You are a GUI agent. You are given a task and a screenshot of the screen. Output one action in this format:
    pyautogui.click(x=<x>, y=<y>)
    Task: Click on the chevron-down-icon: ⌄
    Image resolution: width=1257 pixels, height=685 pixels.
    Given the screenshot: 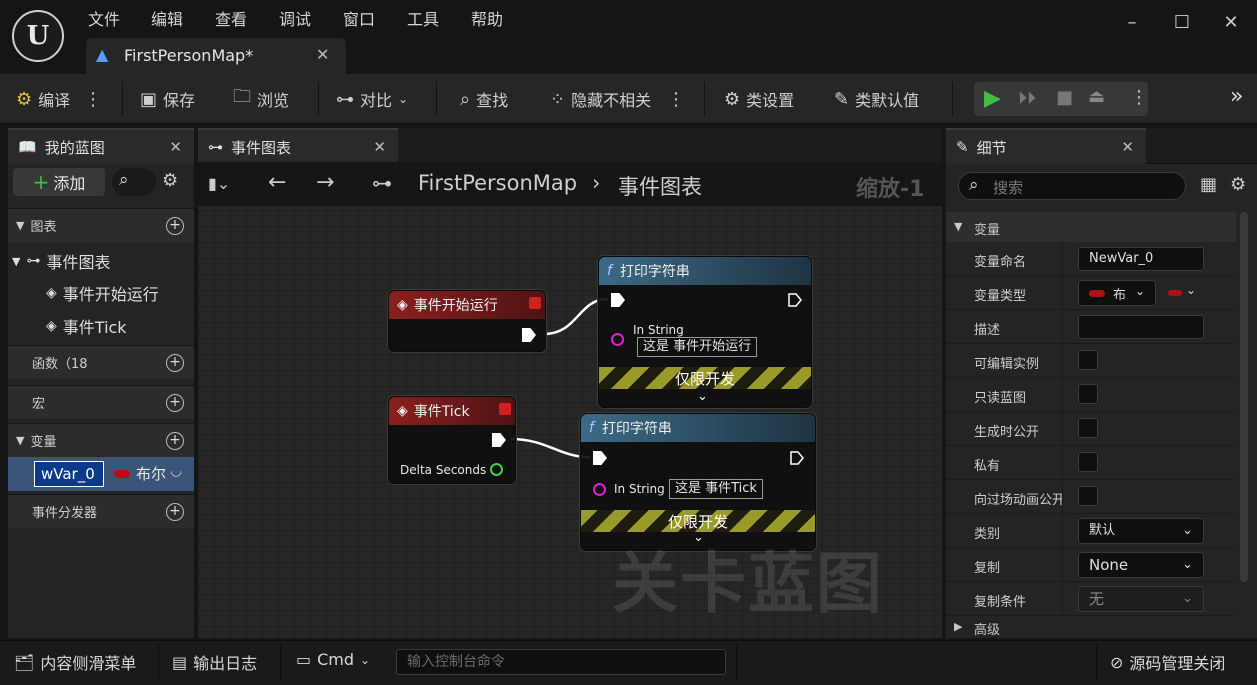 What is the action you would take?
    pyautogui.click(x=702, y=396)
    